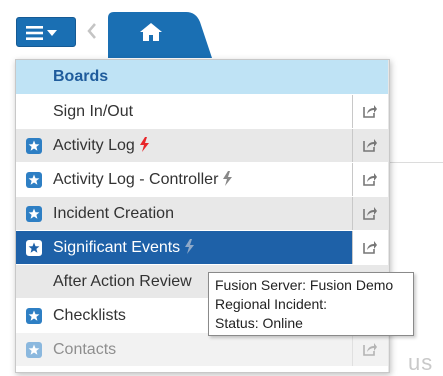 Image resolution: width=443 pixels, height=376 pixels. What do you see at coordinates (52, 33) in the screenshot?
I see `caret-down-icon` at bounding box center [52, 33].